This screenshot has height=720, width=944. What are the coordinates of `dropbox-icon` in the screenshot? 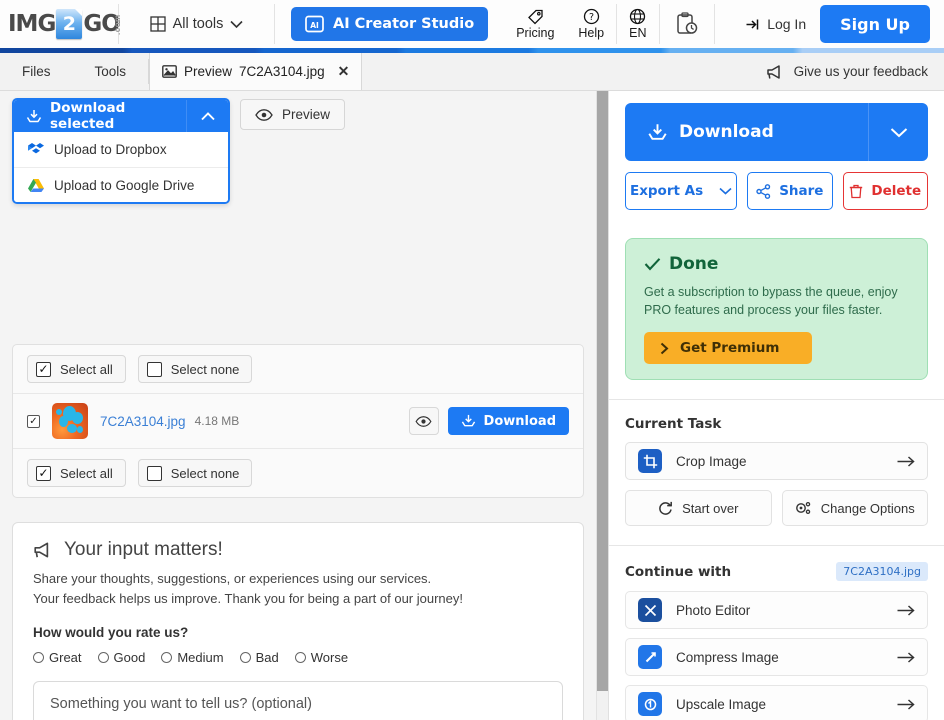 It's located at (36, 149).